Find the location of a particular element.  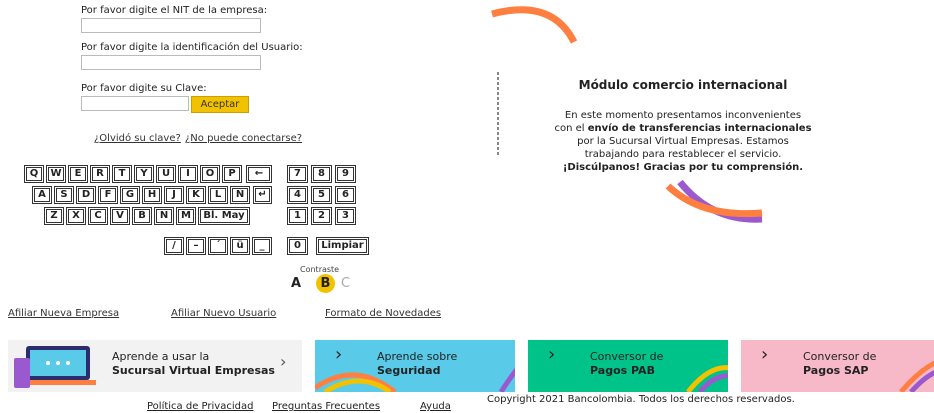

banner-1-line-2: Sucursal Virtual Empresas is located at coordinates (193, 370).